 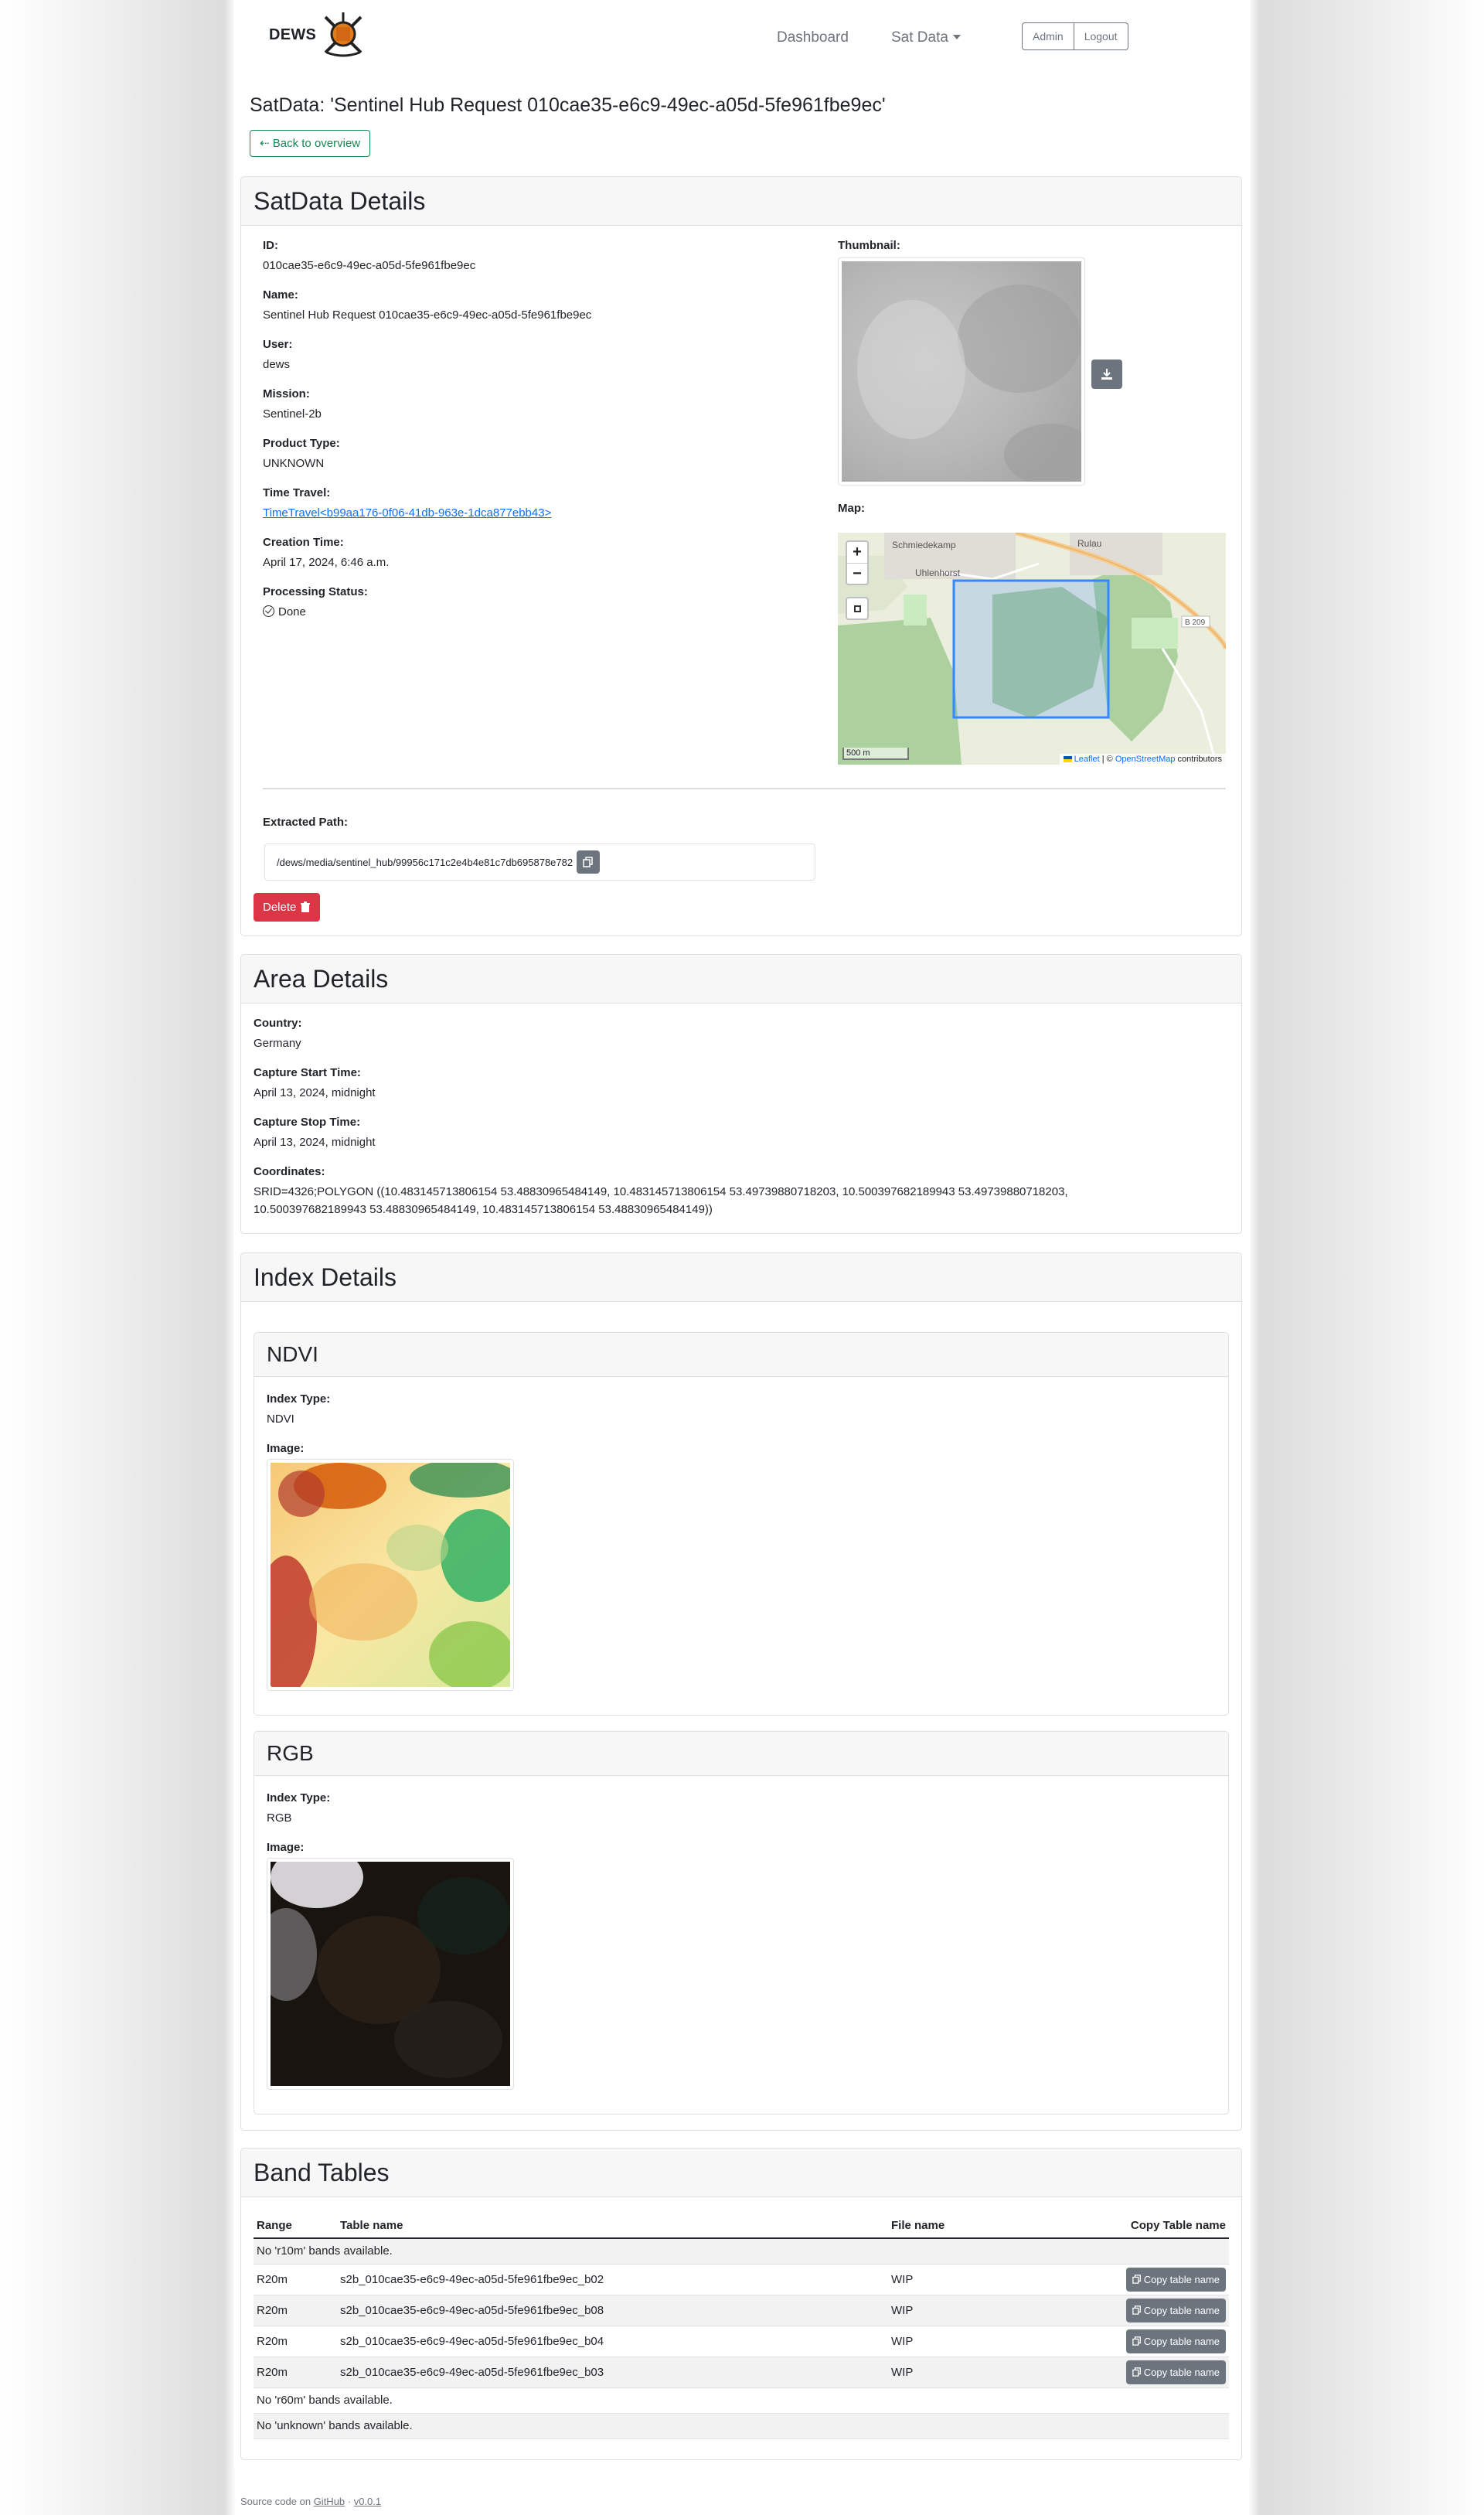 I want to click on caret-down-icon, so click(x=956, y=37).